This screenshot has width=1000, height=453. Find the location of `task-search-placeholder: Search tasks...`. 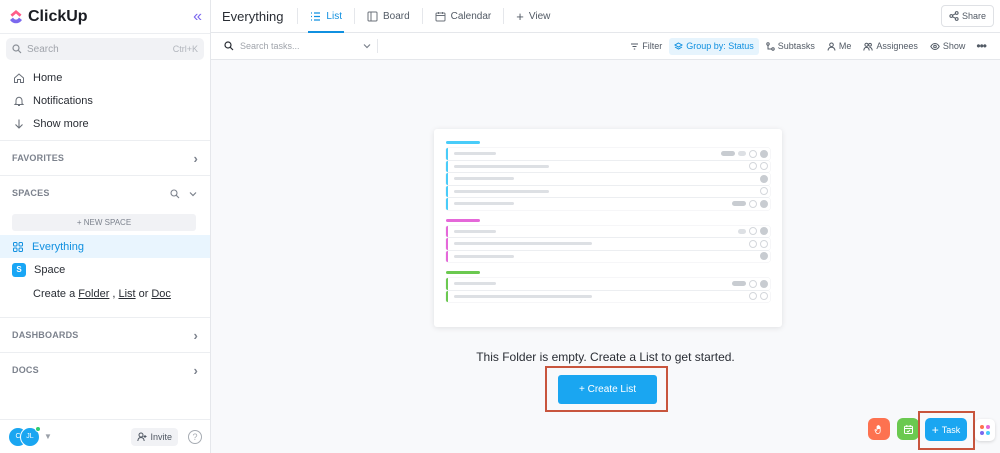

task-search-placeholder: Search tasks... is located at coordinates (270, 46).